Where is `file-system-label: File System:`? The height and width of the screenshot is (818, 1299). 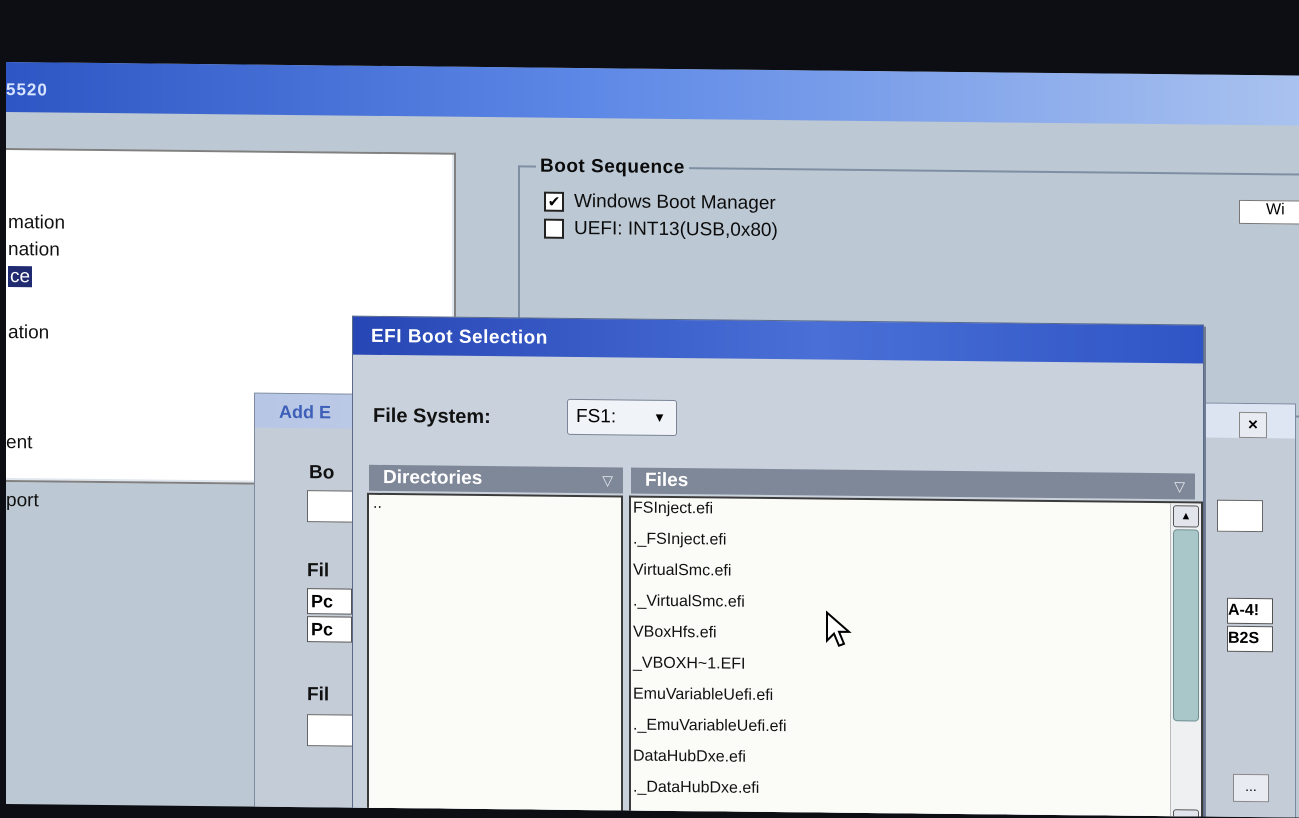 file-system-label: File System: is located at coordinates (432, 416).